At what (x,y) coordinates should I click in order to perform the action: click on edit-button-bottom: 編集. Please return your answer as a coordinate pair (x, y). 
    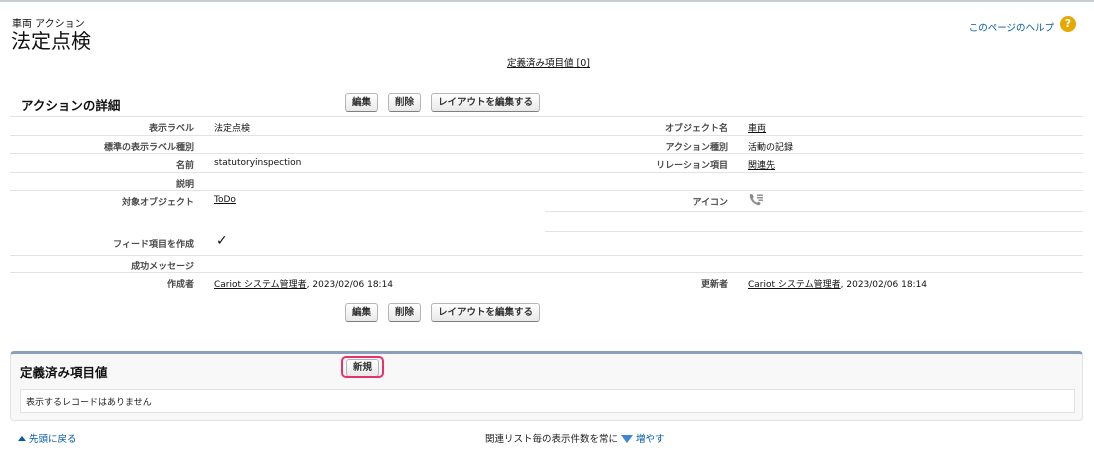
    Looking at the image, I should click on (362, 312).